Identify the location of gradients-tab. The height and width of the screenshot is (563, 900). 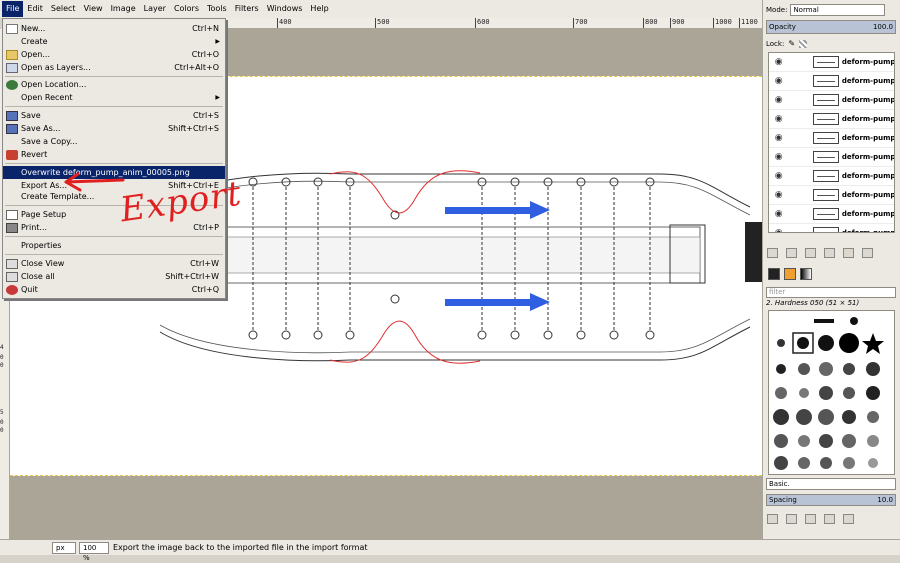
(806, 274).